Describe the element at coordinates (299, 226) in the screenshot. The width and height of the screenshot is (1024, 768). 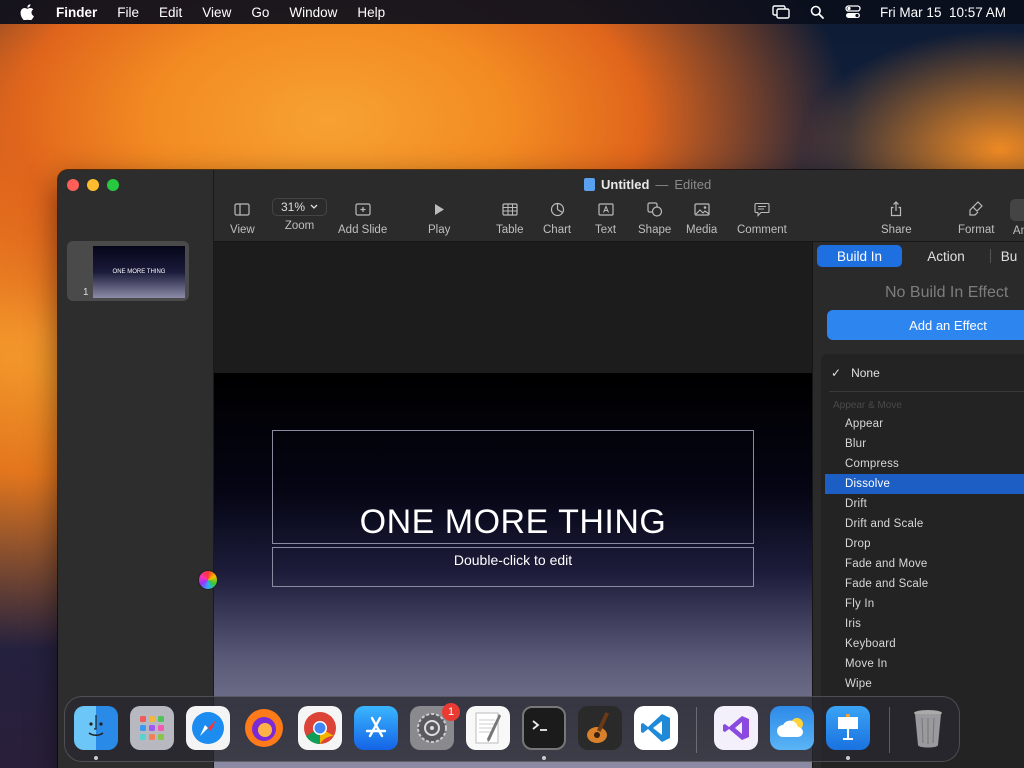
I see `zoom-label: Zoom` at that location.